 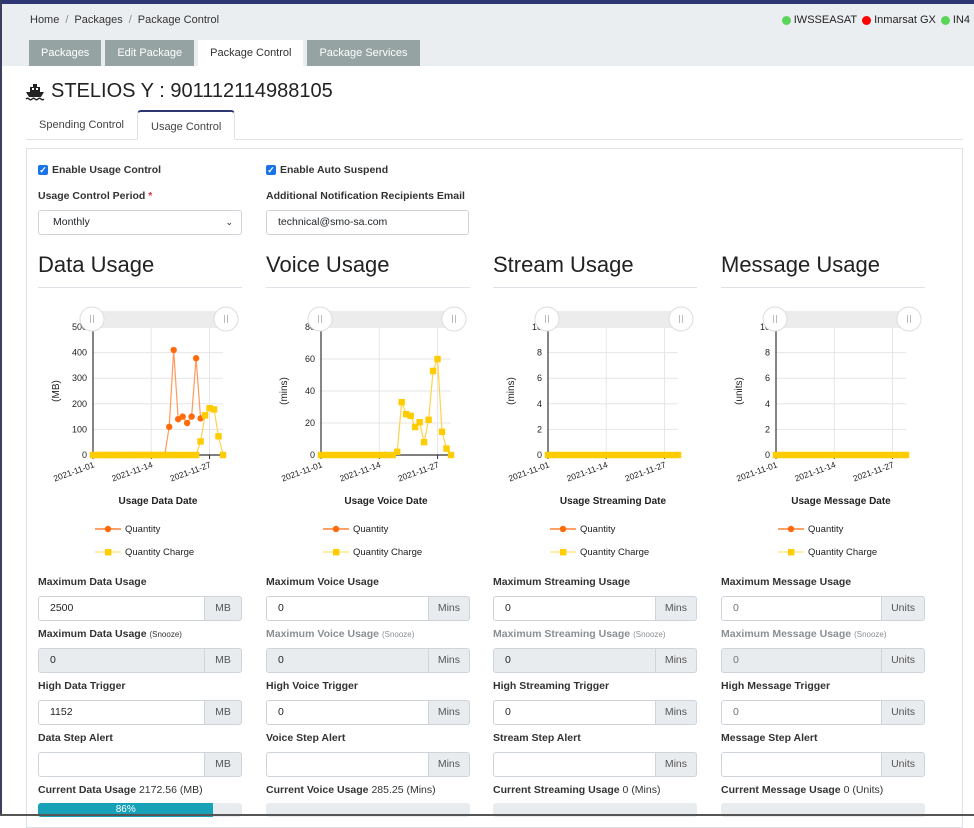 I want to click on usage-control-period-select: Monthly ⌄, so click(x=140, y=222).